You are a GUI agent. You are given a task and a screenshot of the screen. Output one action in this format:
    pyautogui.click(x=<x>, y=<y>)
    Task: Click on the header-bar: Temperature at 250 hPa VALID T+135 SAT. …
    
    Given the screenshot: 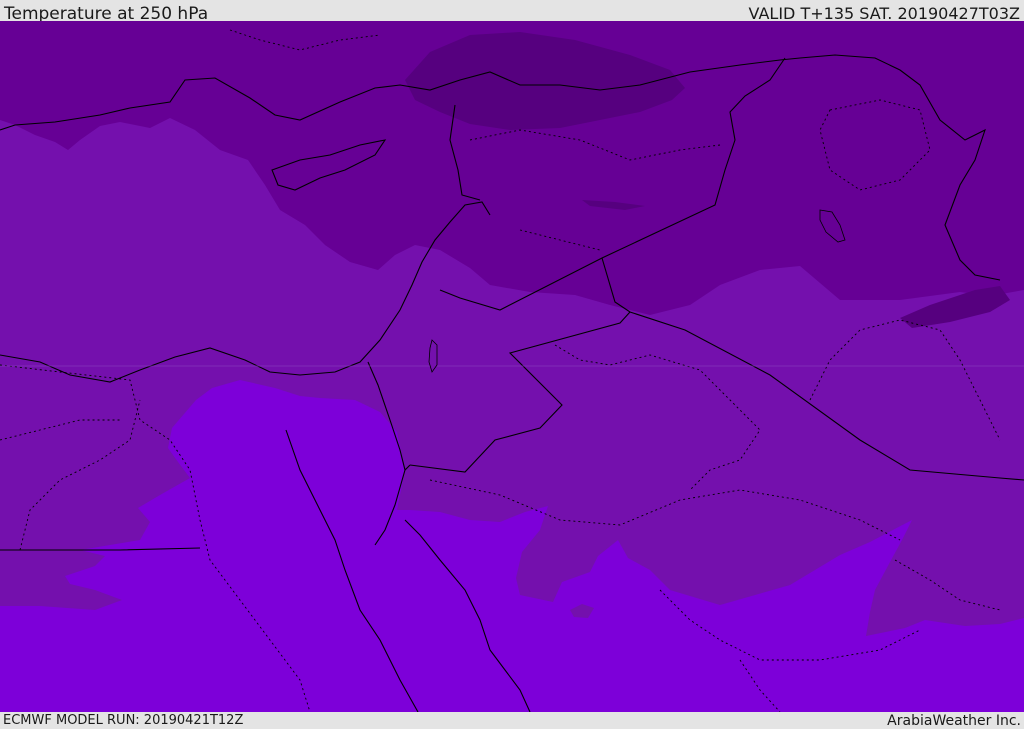 What is the action you would take?
    pyautogui.click(x=512, y=12)
    